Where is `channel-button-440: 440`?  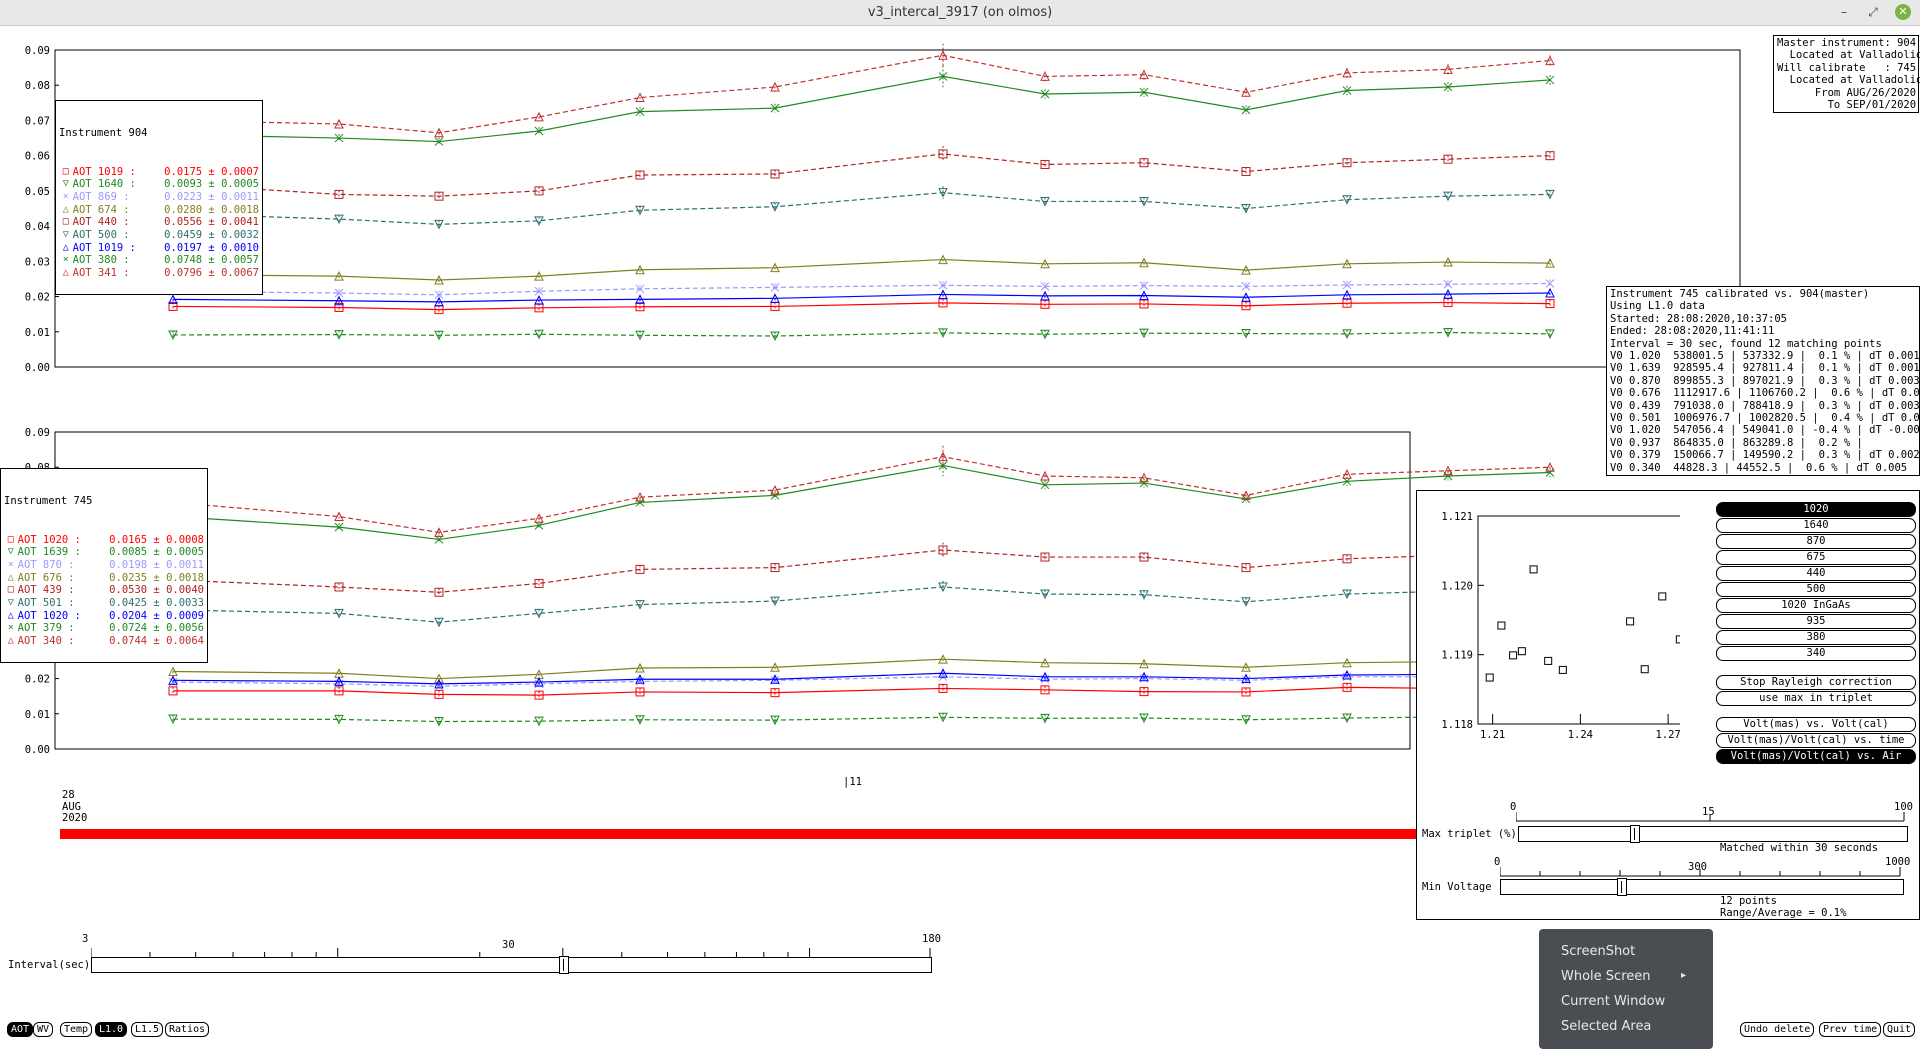 channel-button-440: 440 is located at coordinates (1816, 573).